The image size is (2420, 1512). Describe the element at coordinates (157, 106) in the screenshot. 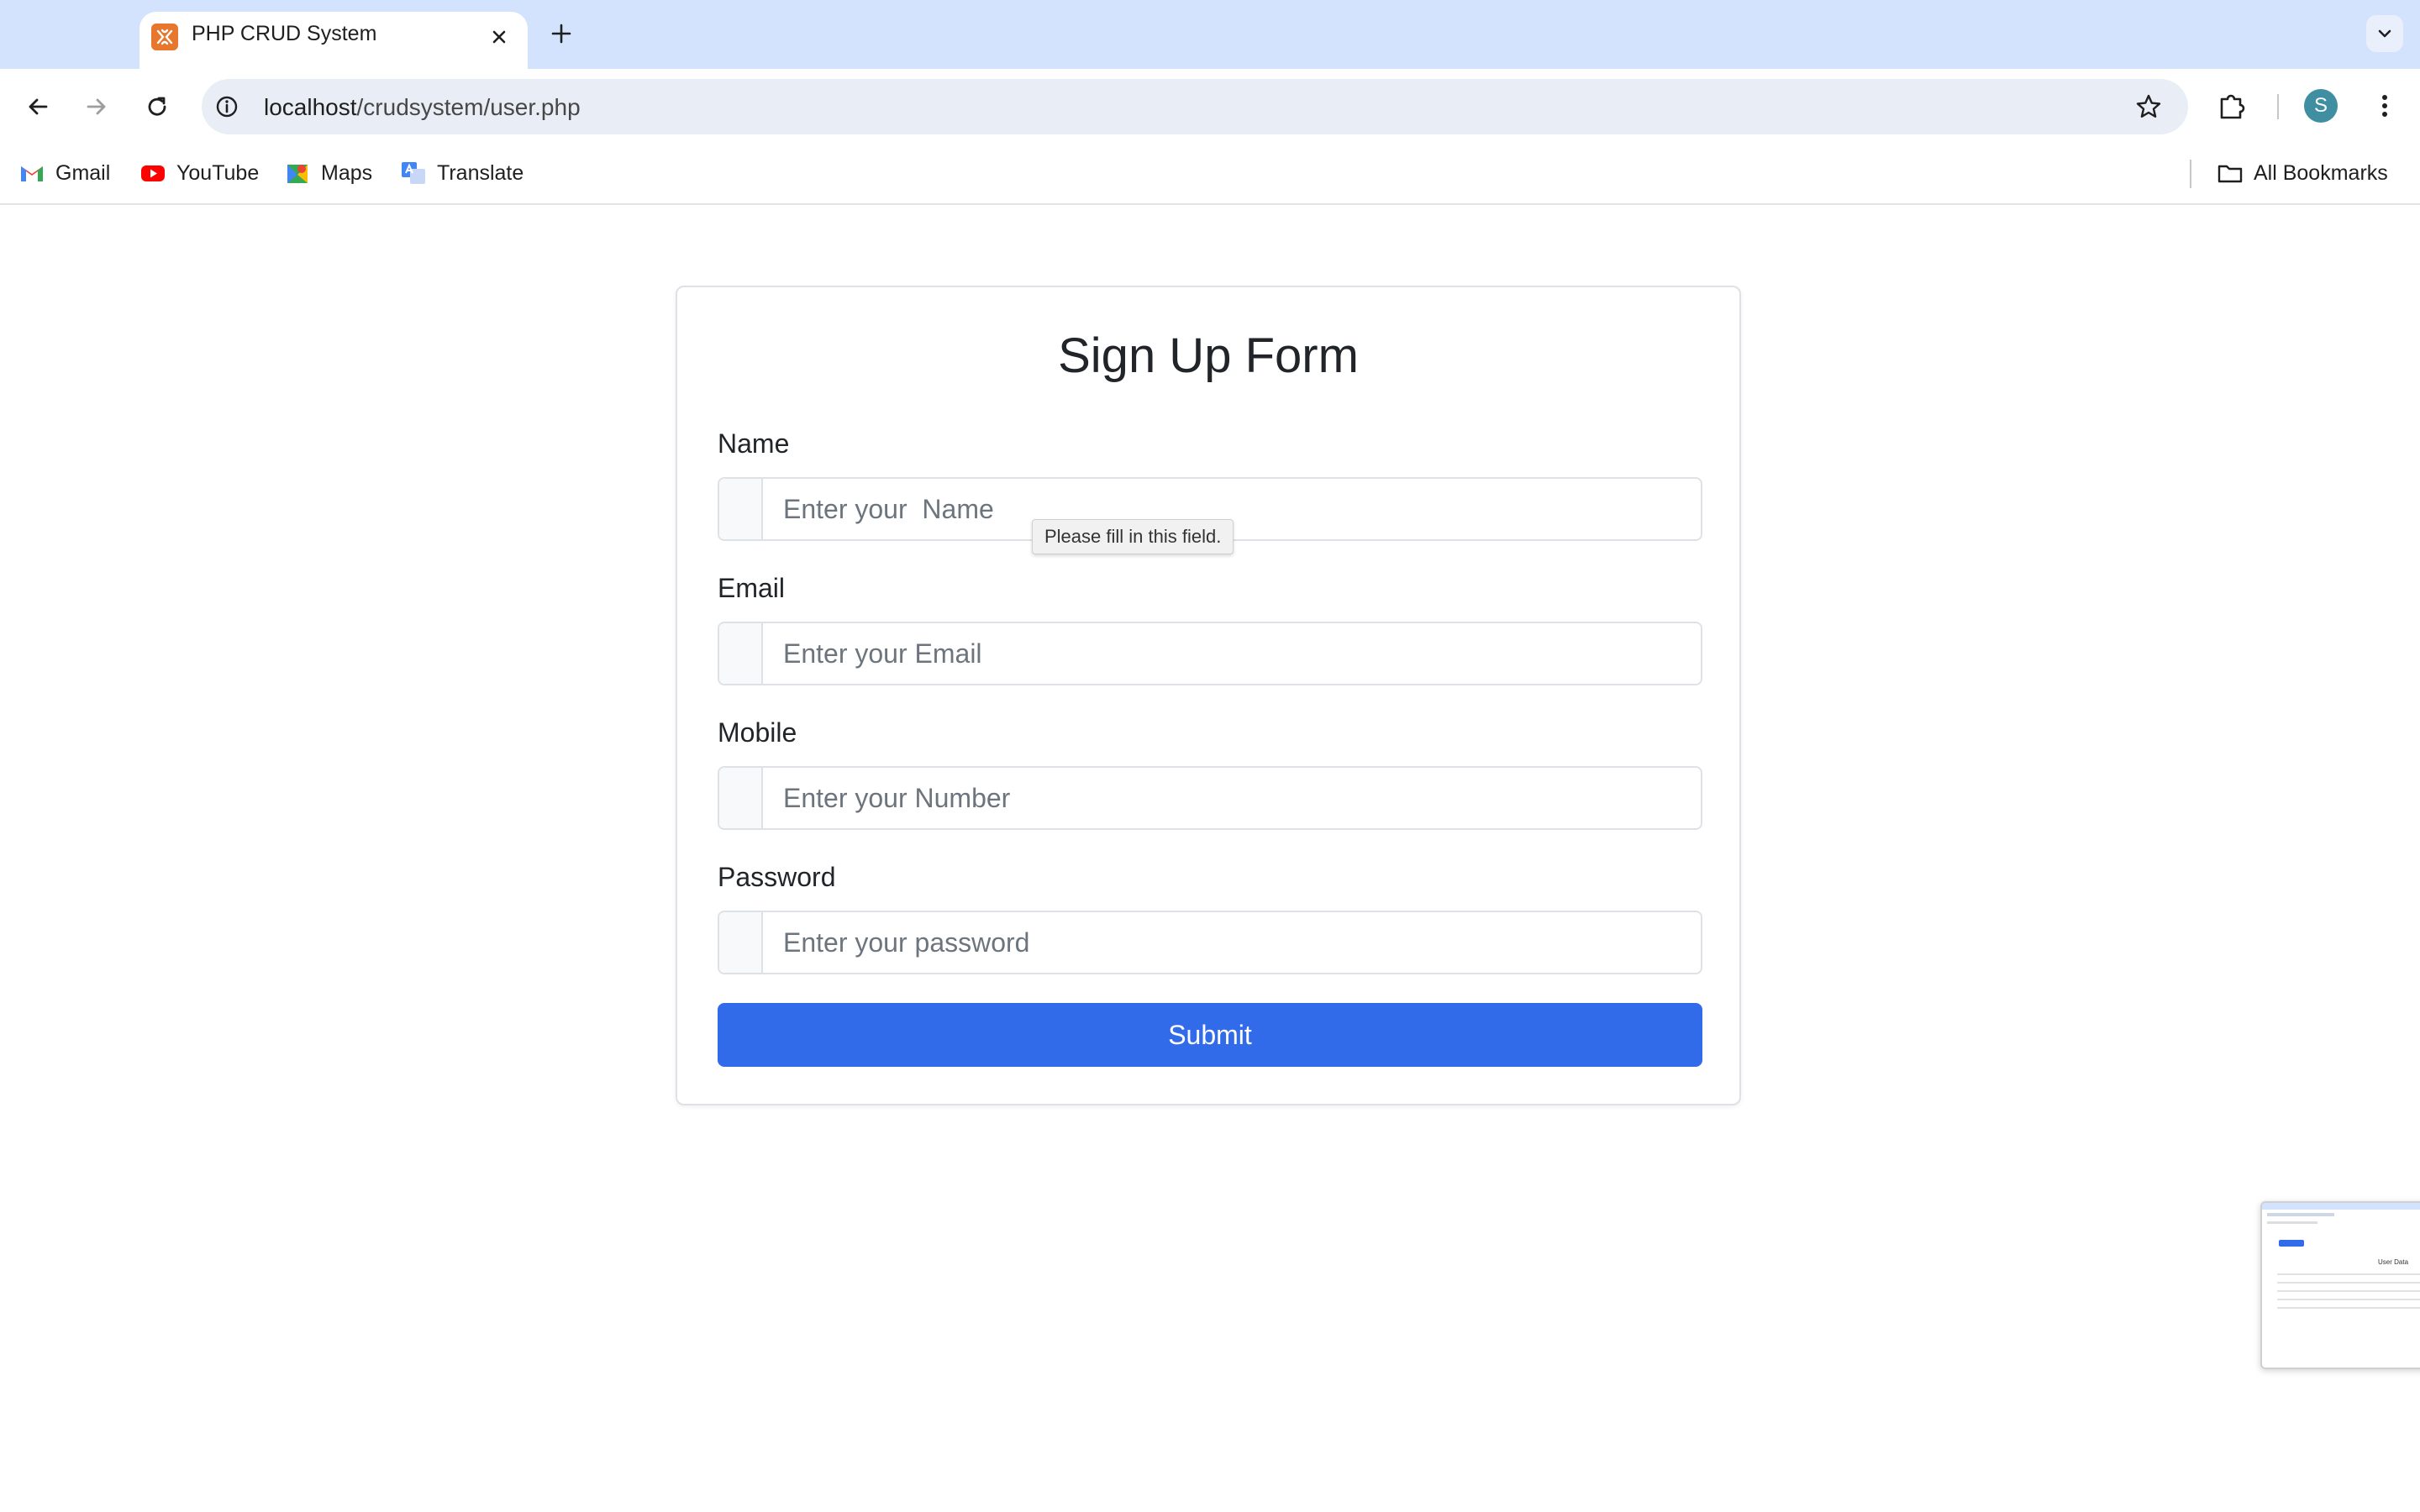

I see `reload-icon` at that location.